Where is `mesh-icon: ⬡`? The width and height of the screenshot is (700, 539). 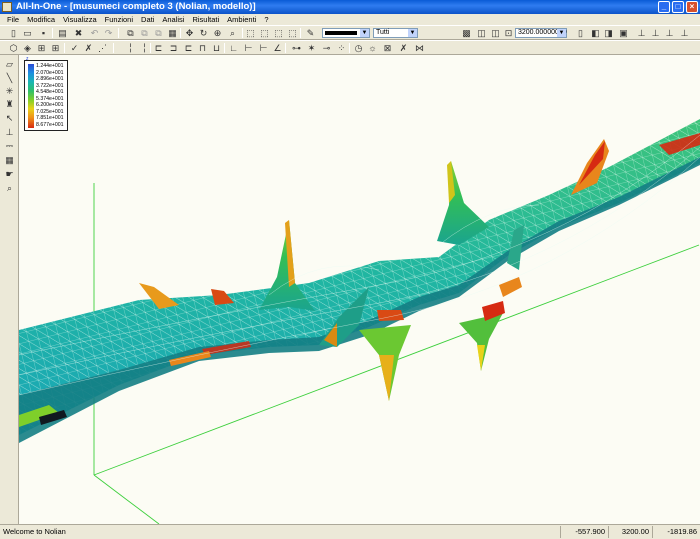
mesh-icon: ⬡ is located at coordinates (13, 48).